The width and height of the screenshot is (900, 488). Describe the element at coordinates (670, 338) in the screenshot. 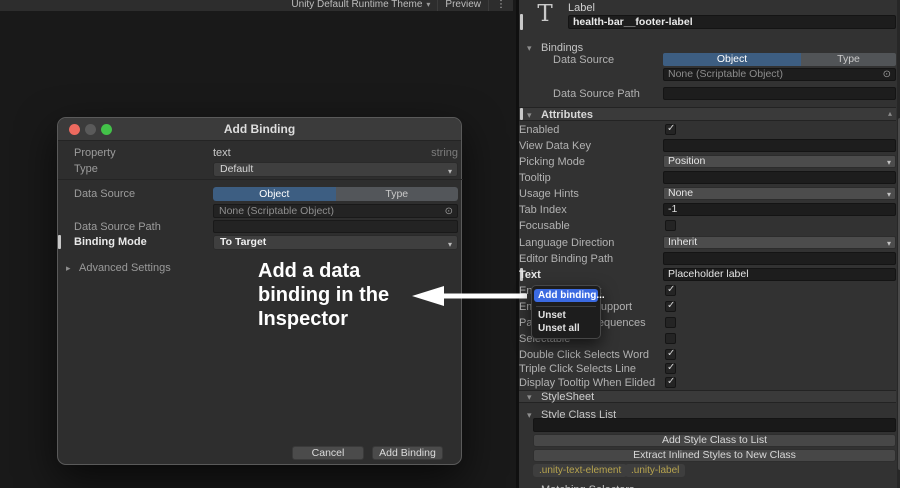

I see `selectable-checkbox` at that location.